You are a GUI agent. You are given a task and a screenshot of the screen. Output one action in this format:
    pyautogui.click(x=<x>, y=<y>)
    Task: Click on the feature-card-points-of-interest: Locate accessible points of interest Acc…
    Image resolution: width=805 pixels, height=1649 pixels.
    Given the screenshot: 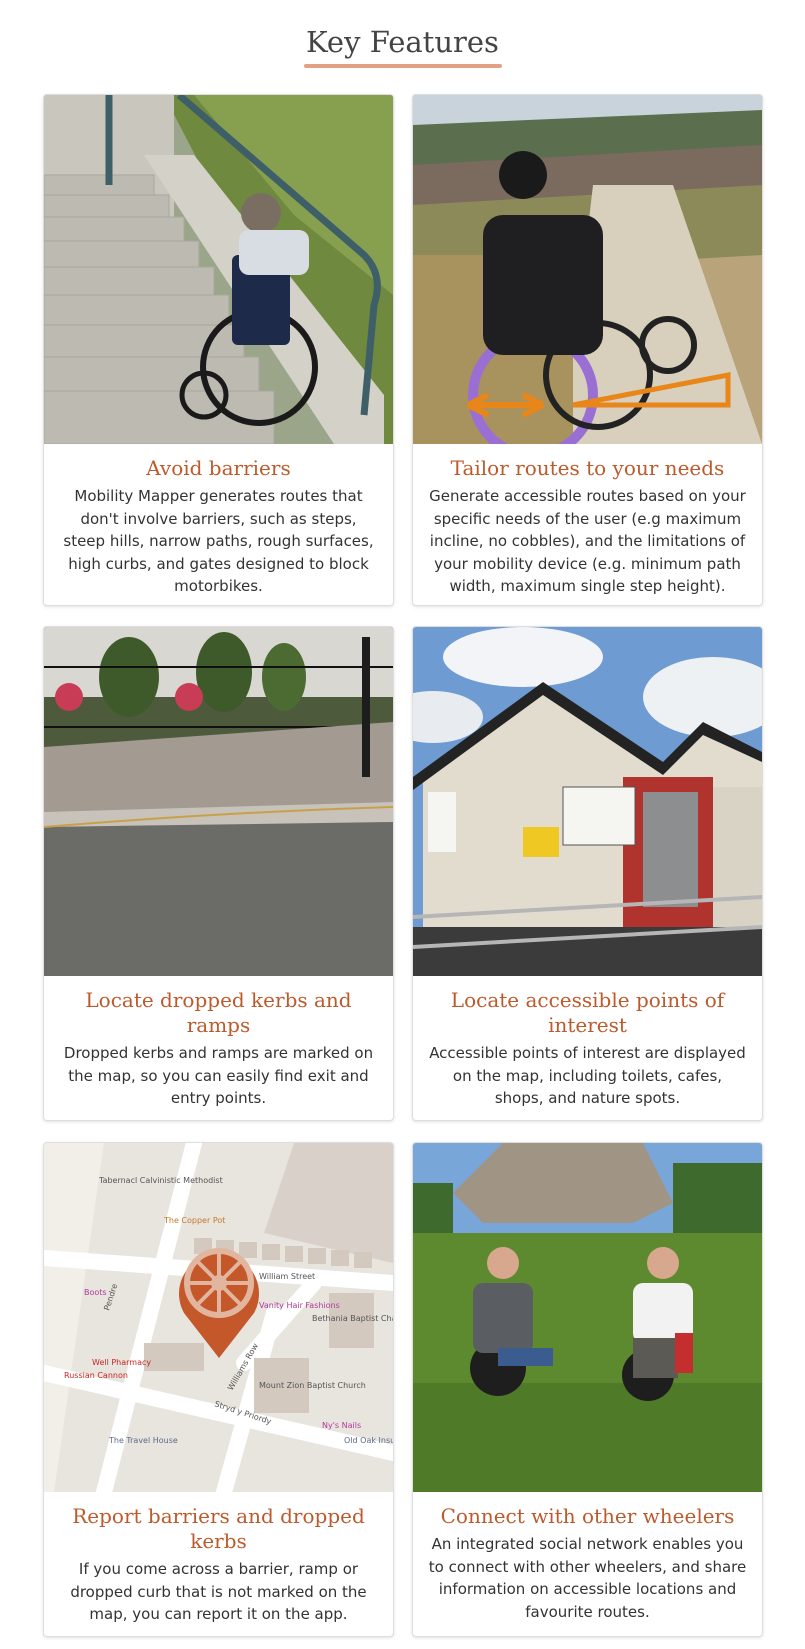 What is the action you would take?
    pyautogui.click(x=587, y=873)
    